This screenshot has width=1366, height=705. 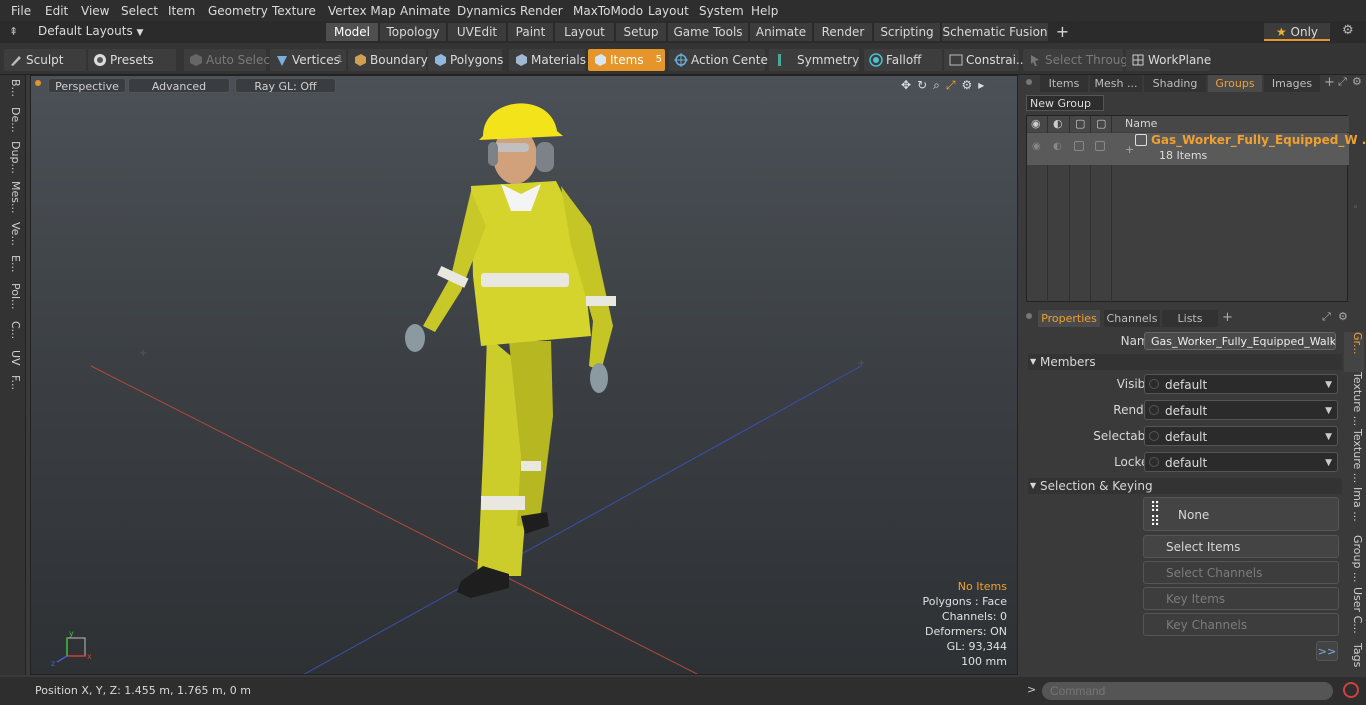 What do you see at coordinates (139, 11) in the screenshot?
I see `menu-select: Select` at bounding box center [139, 11].